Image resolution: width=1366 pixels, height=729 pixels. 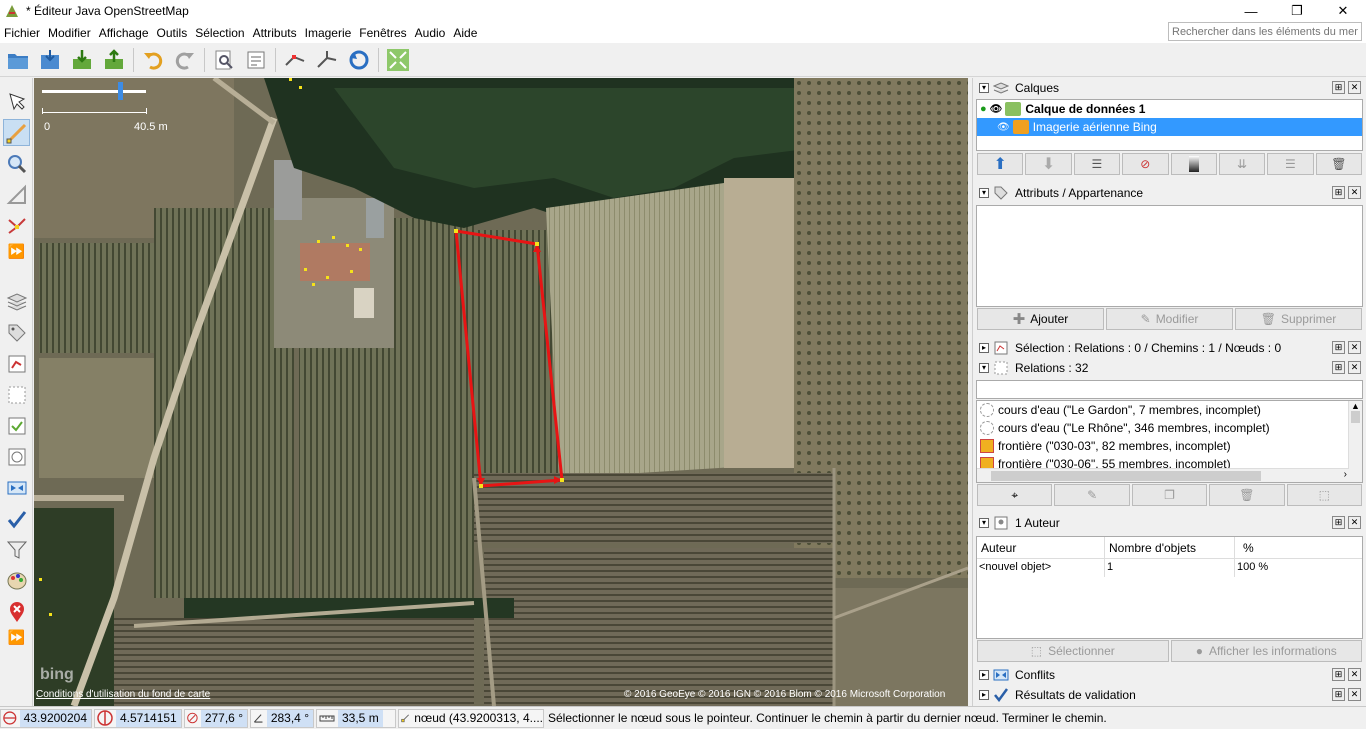 I want to click on validation-panel-toggle, so click(x=16, y=518).